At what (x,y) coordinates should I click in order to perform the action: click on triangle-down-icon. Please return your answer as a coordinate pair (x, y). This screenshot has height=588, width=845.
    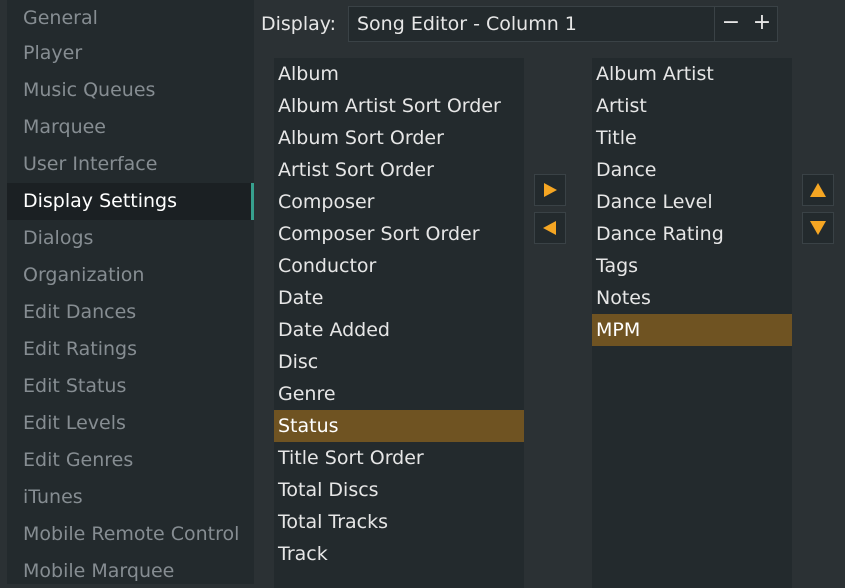
    Looking at the image, I should click on (818, 228).